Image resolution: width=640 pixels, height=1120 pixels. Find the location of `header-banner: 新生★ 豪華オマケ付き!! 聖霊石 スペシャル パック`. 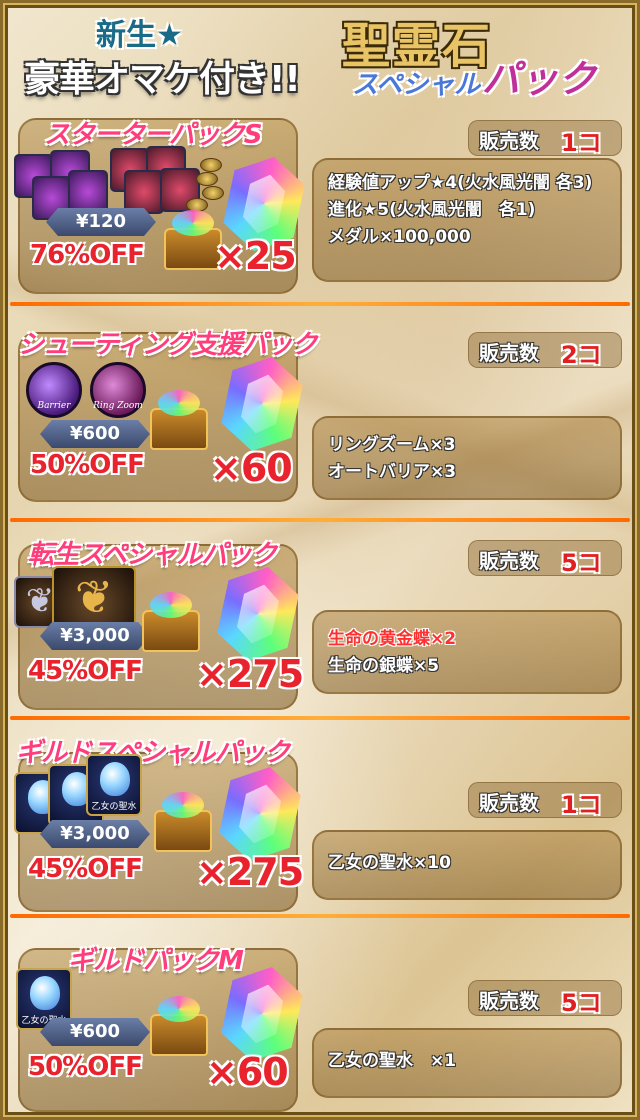

header-banner: 新生★ 豪華オマケ付き!! 聖霊石 スペシャル パック is located at coordinates (320, 54).